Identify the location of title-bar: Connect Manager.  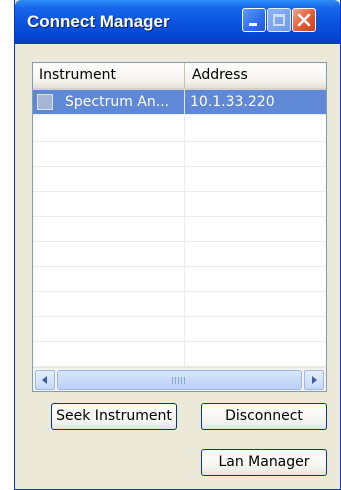
(177, 22).